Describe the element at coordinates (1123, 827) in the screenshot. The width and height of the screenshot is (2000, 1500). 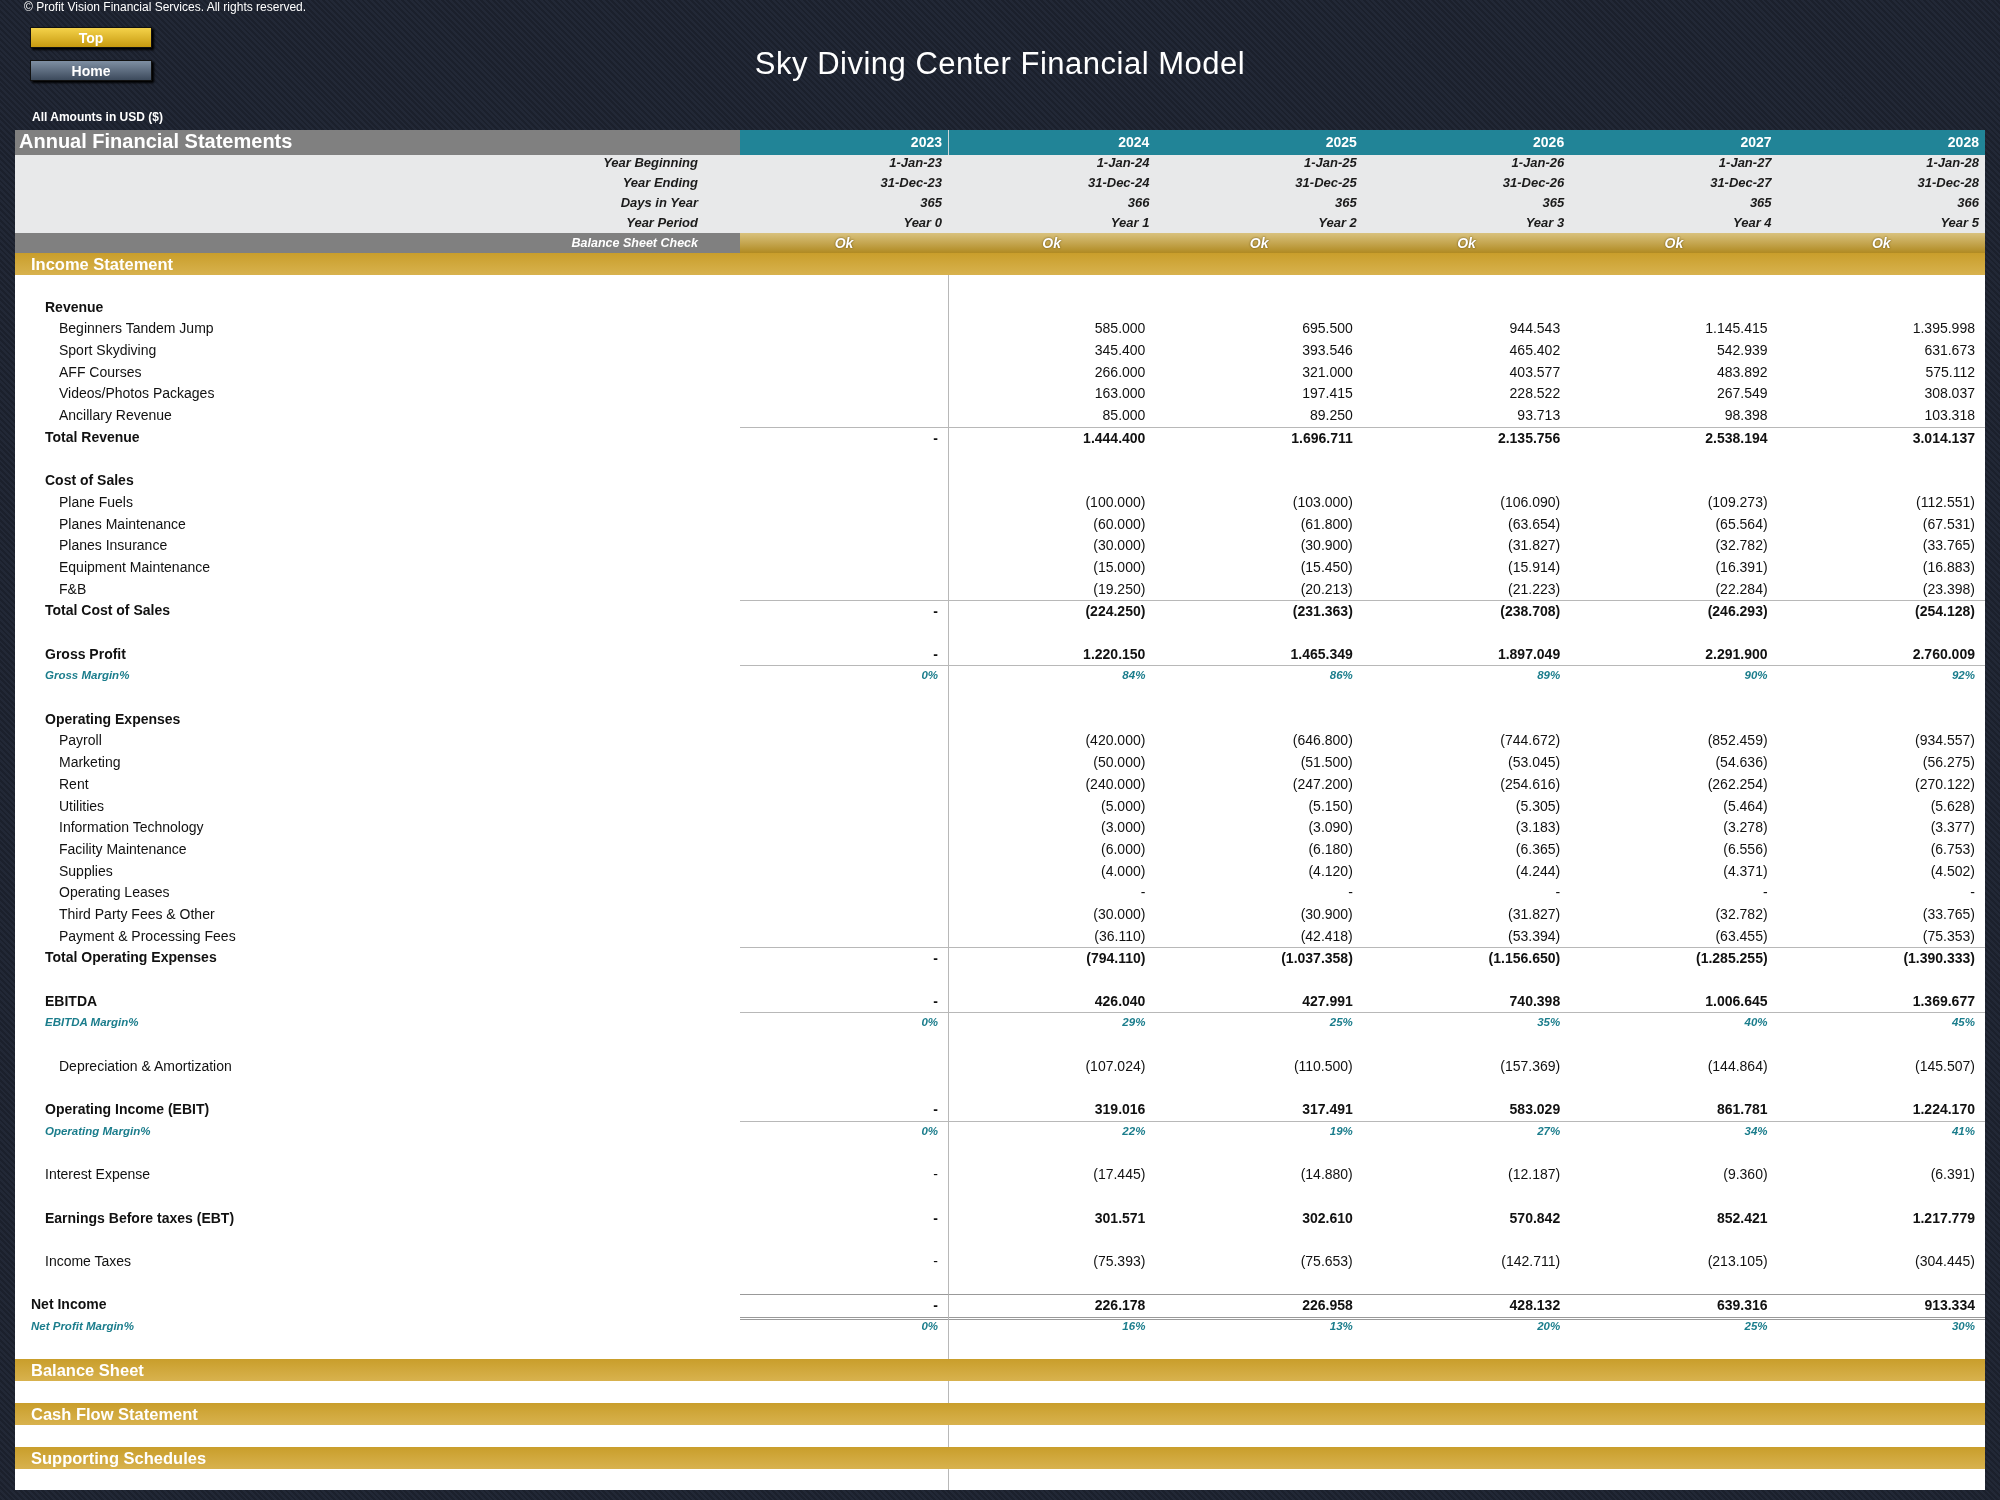
I see `table-cell: (3.000)` at that location.